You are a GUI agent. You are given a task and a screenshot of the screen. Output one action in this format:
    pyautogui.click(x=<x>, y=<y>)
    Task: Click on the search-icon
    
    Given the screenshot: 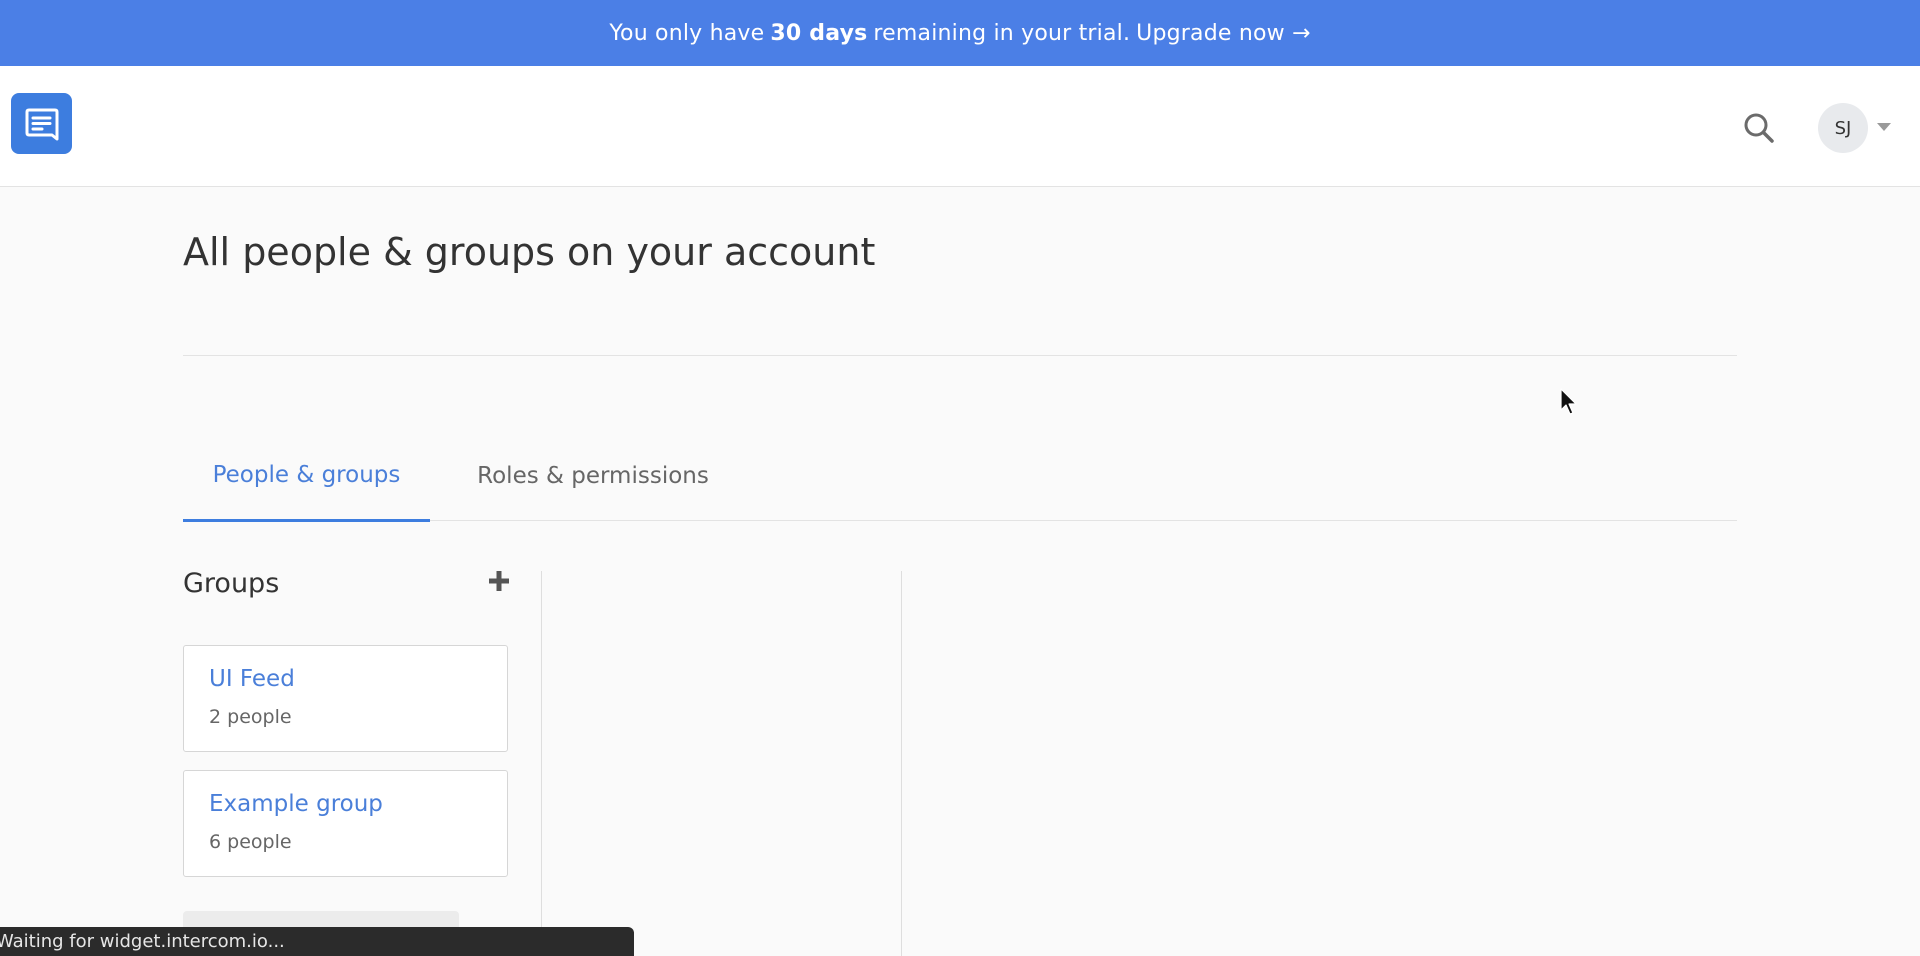 What is the action you would take?
    pyautogui.click(x=1759, y=128)
    